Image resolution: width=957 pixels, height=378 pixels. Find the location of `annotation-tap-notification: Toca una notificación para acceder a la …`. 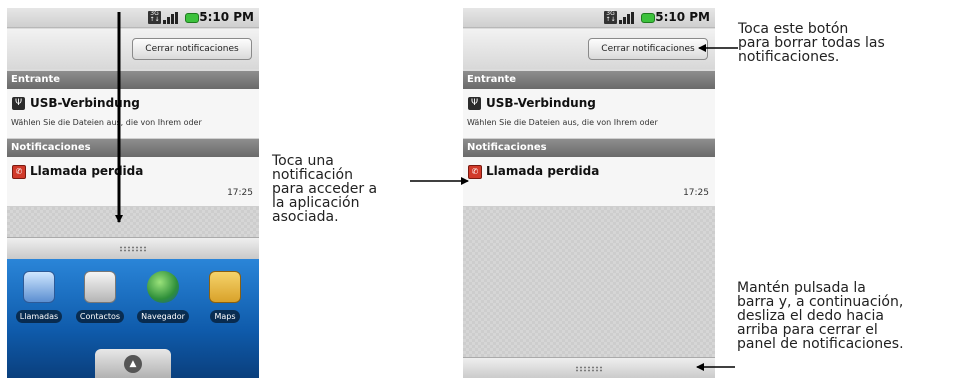

annotation-tap-notification: Toca una notificación para acceder a la … is located at coordinates (352, 189).